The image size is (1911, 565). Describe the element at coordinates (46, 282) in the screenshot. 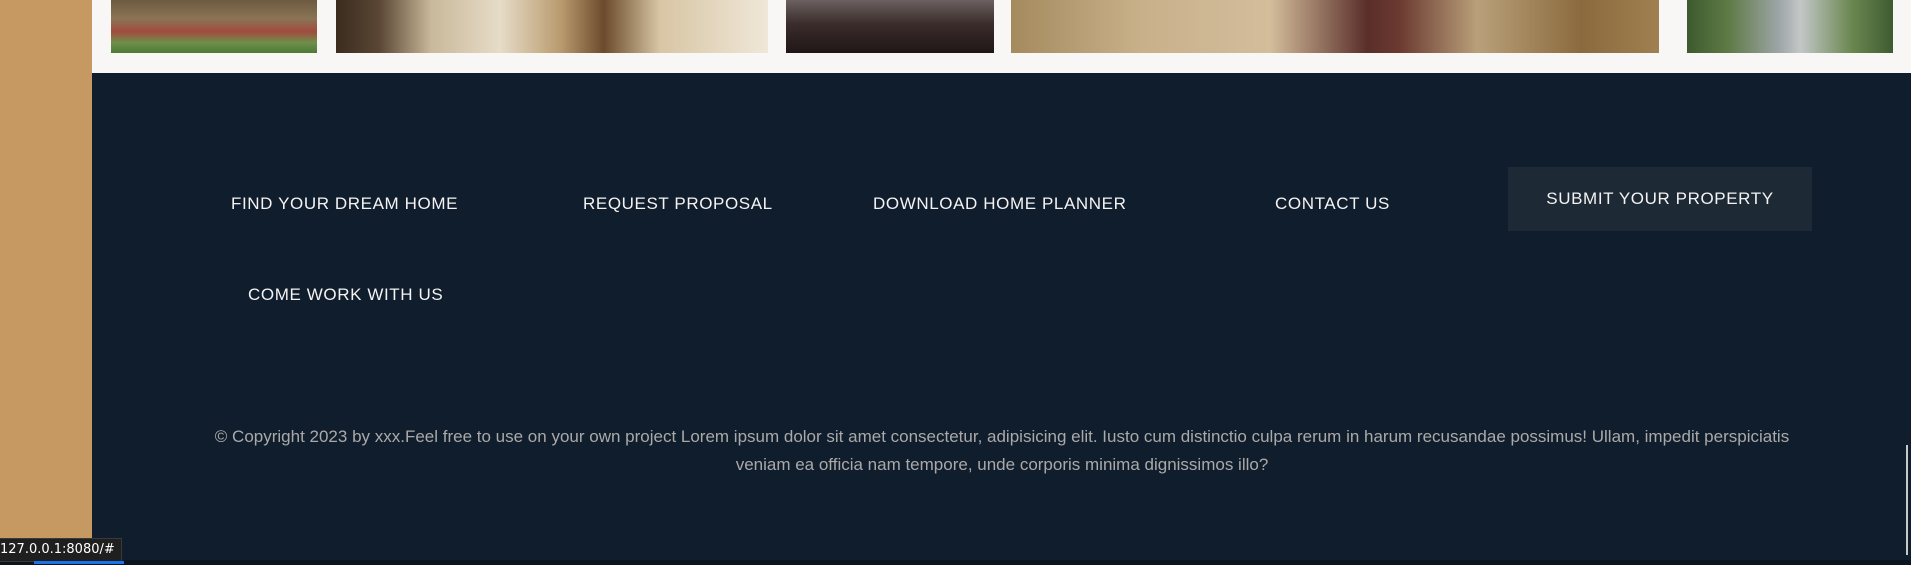

I see `left-sidebar-strip` at that location.